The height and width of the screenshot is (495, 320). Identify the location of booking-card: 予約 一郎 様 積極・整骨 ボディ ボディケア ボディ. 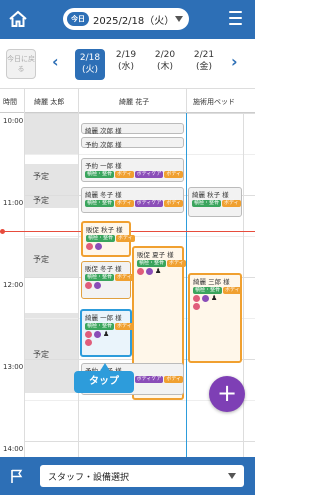
(132, 170).